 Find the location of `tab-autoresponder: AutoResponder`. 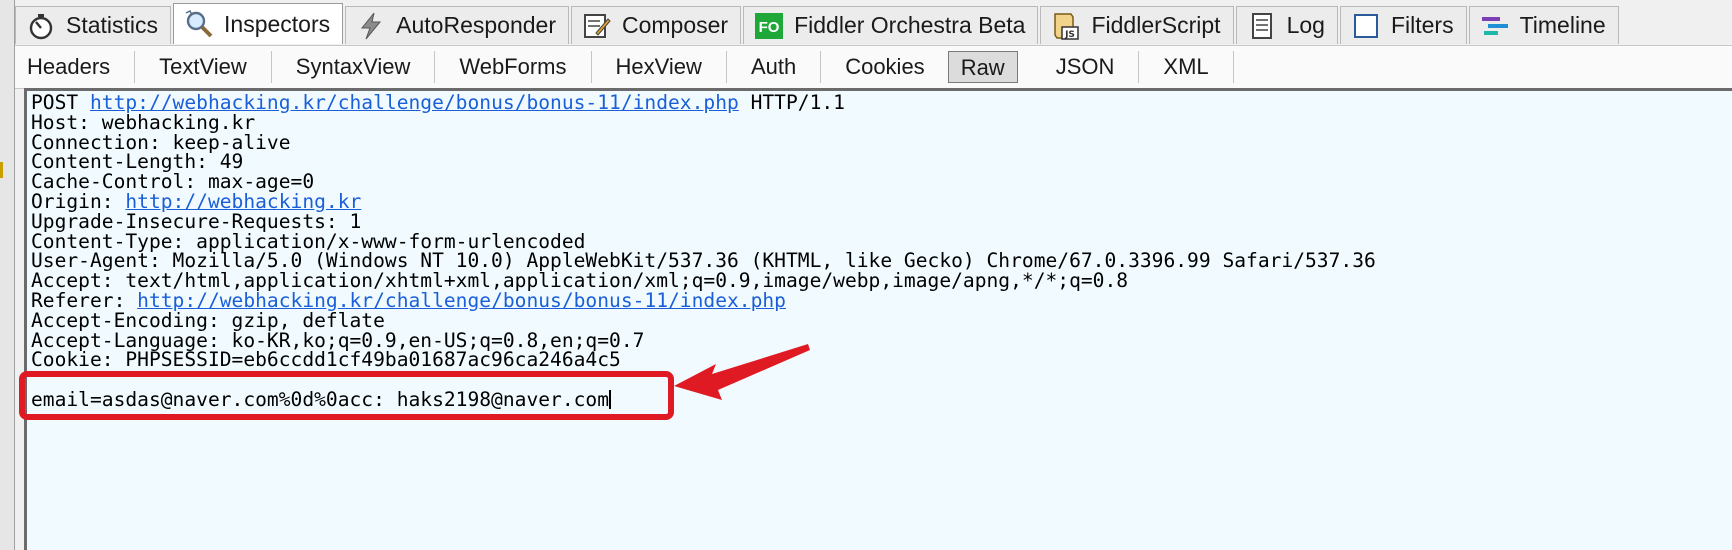

tab-autoresponder: AutoResponder is located at coordinates (457, 25).